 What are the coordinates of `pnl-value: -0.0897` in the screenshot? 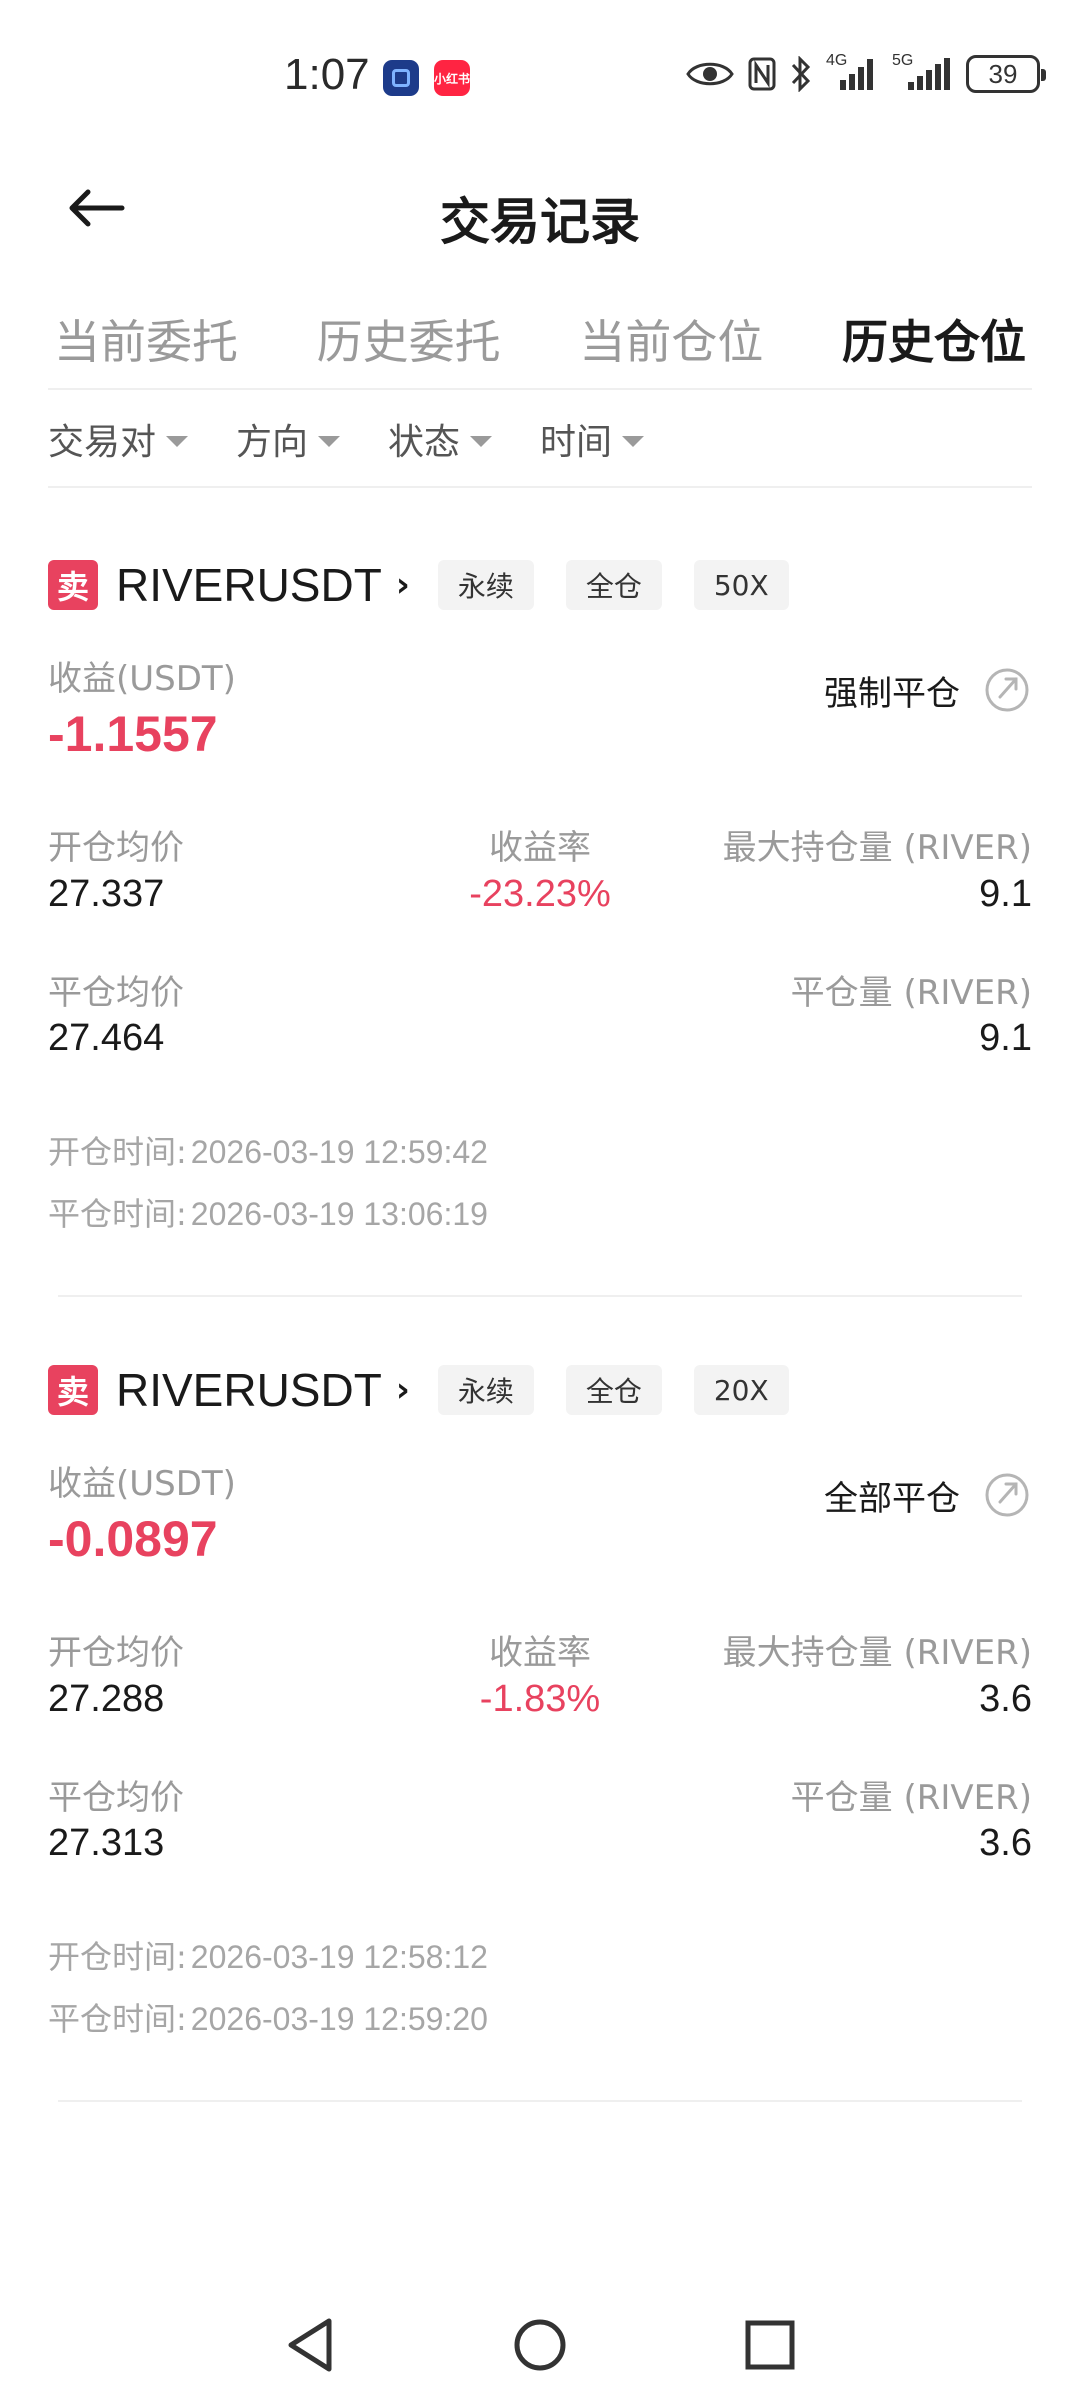 It's located at (133, 1539).